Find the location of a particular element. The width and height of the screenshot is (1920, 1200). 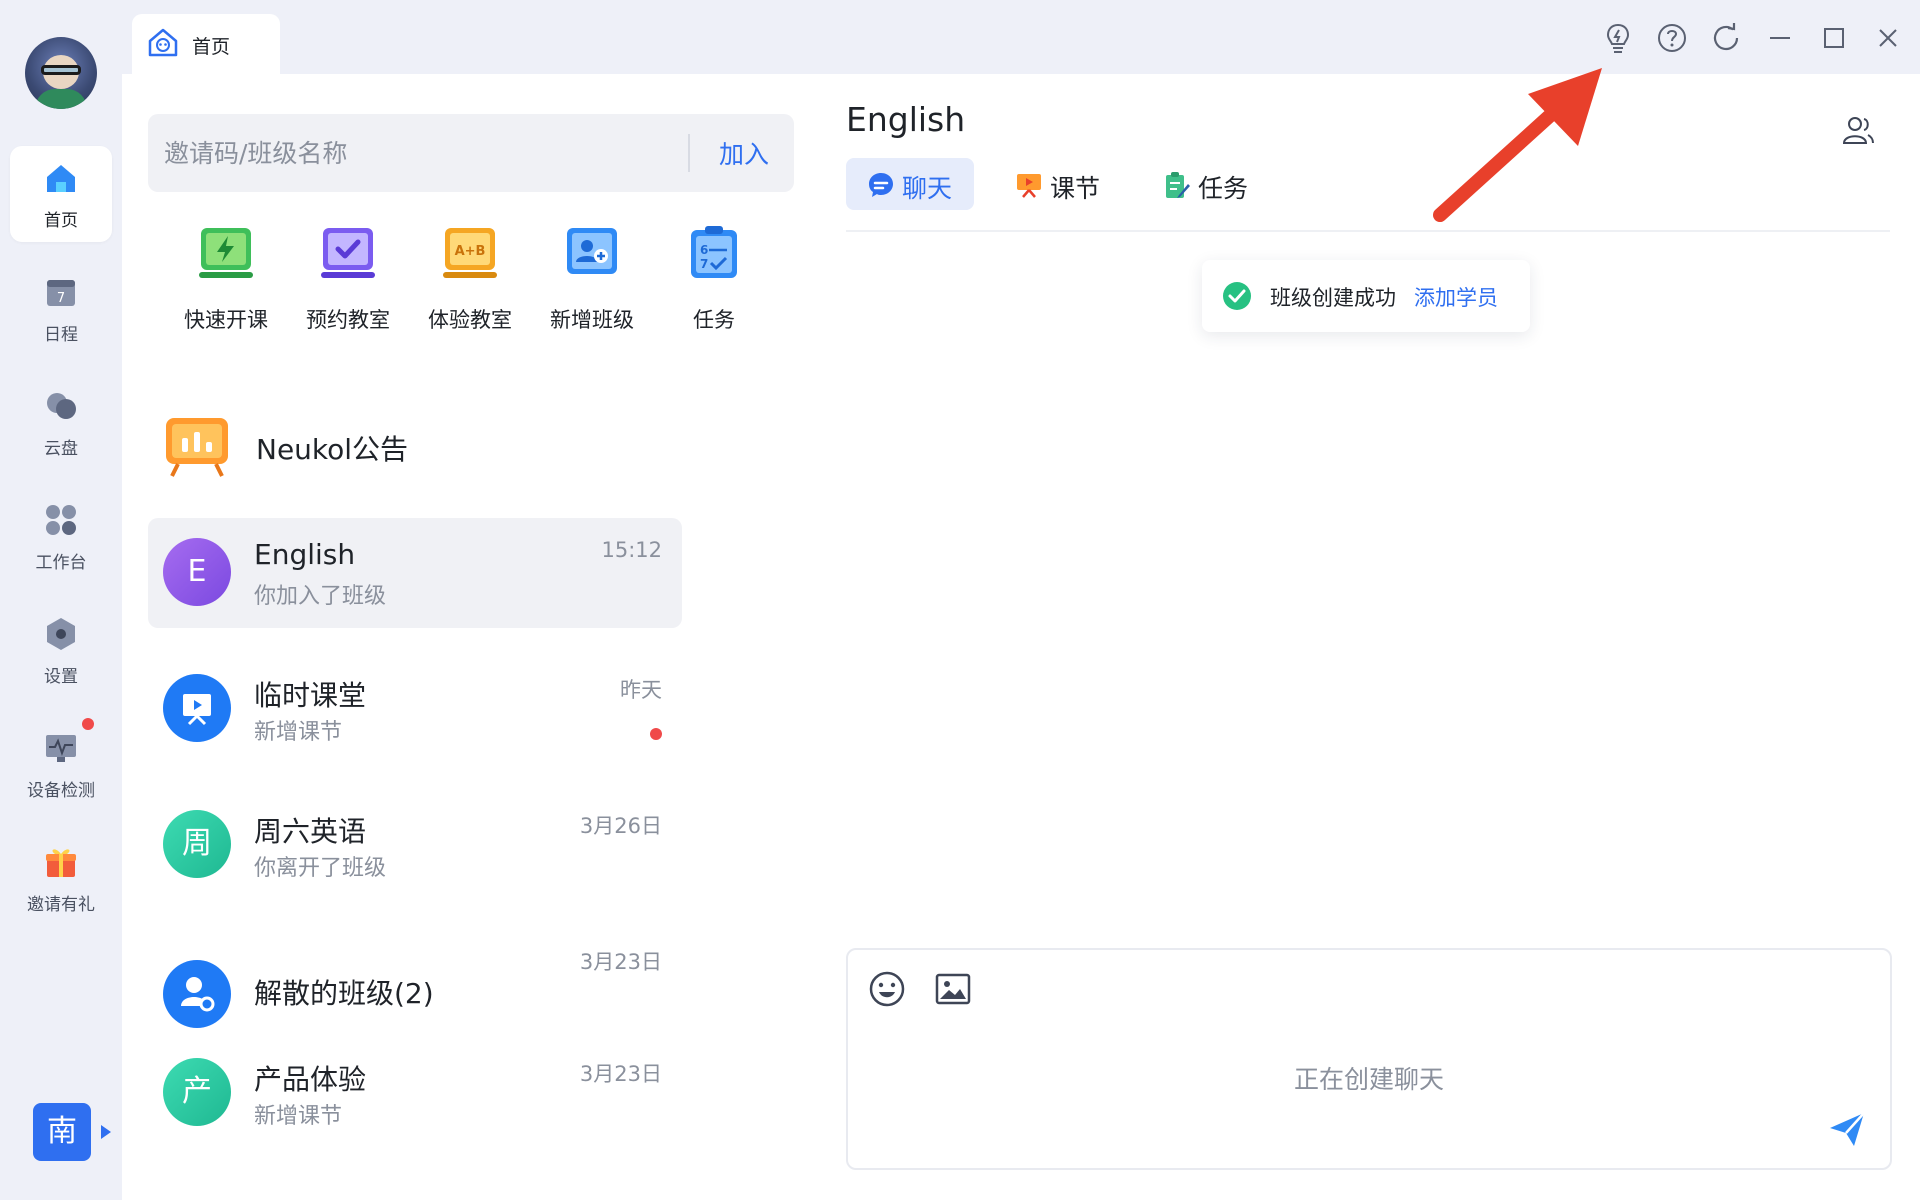

rail-item-workbench: 工作台 is located at coordinates (61, 536).